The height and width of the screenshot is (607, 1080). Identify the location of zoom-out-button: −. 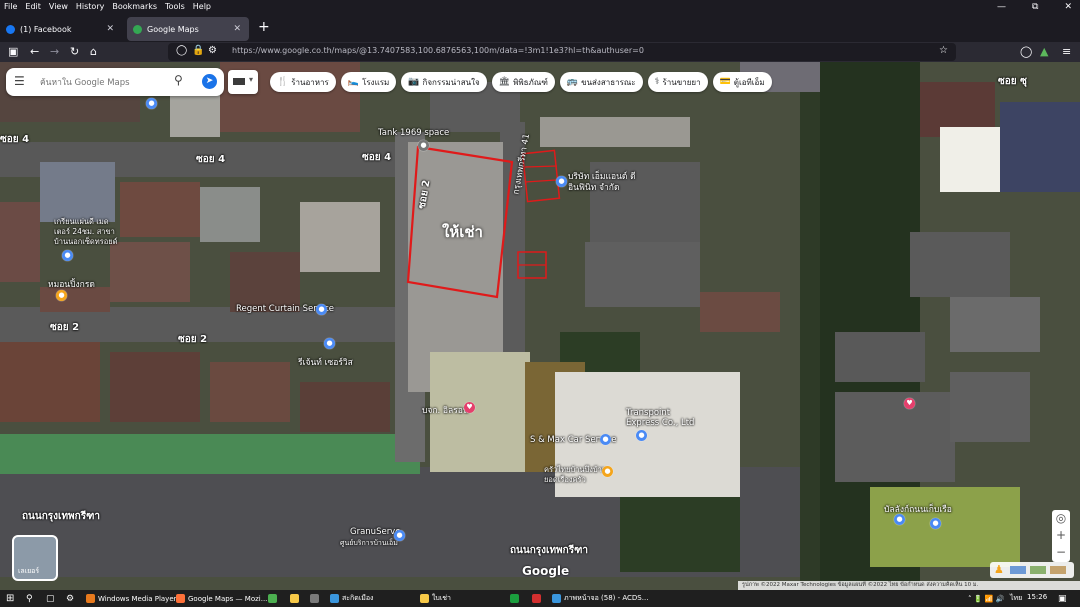
(1061, 552).